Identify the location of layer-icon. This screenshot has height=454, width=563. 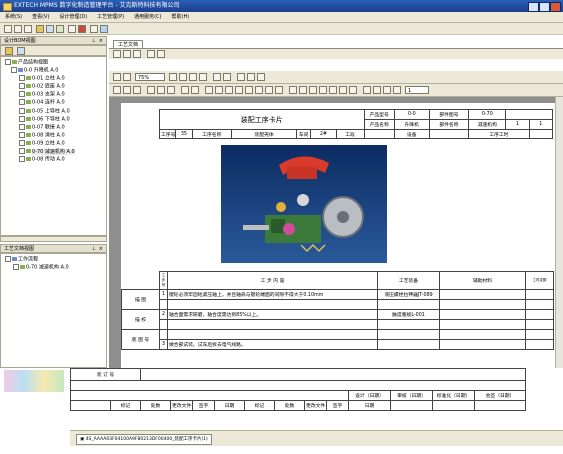
(333, 90).